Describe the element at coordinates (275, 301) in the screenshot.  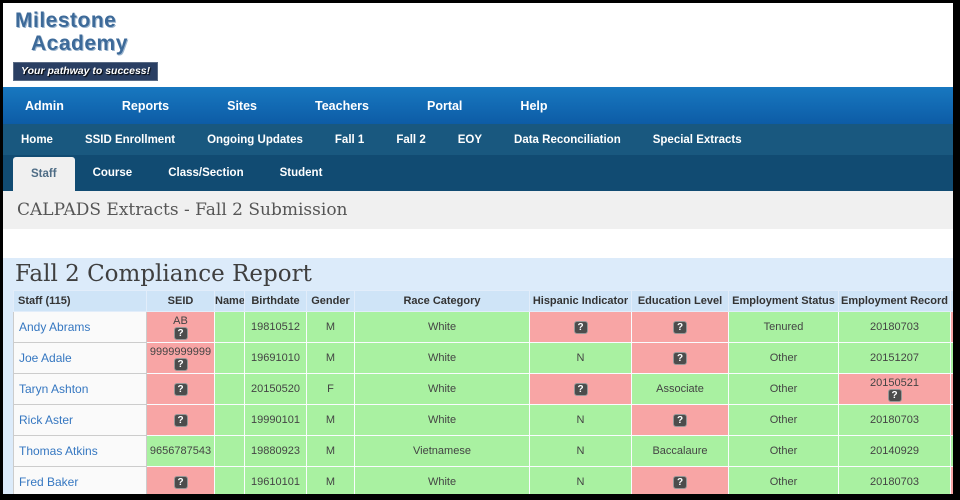
I see `column-header: Birthdate` at that location.